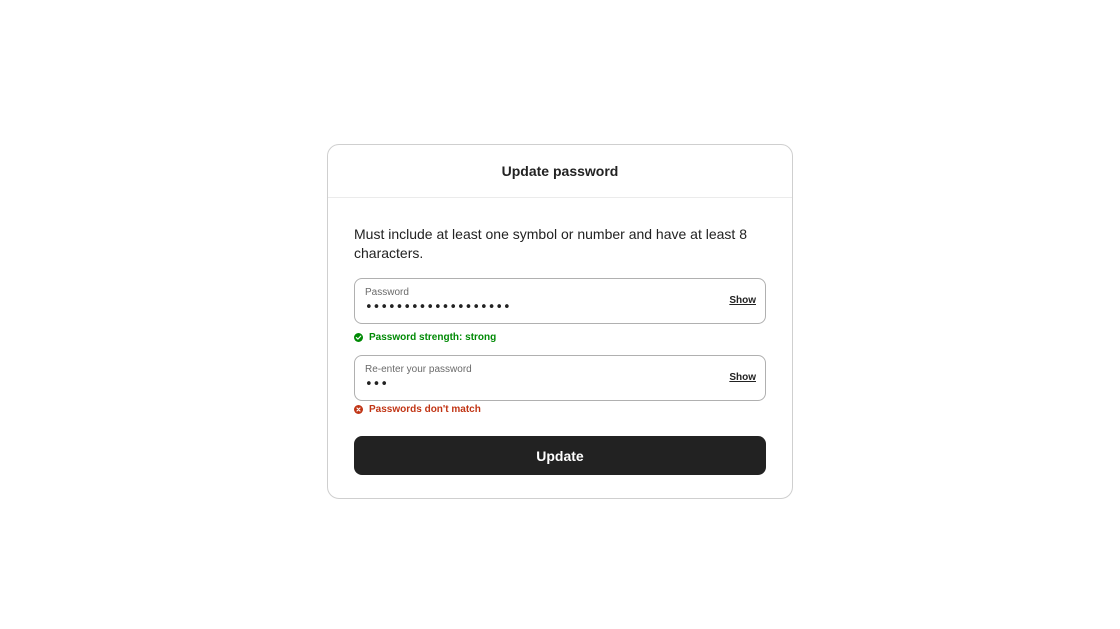  I want to click on password-input, so click(535, 307).